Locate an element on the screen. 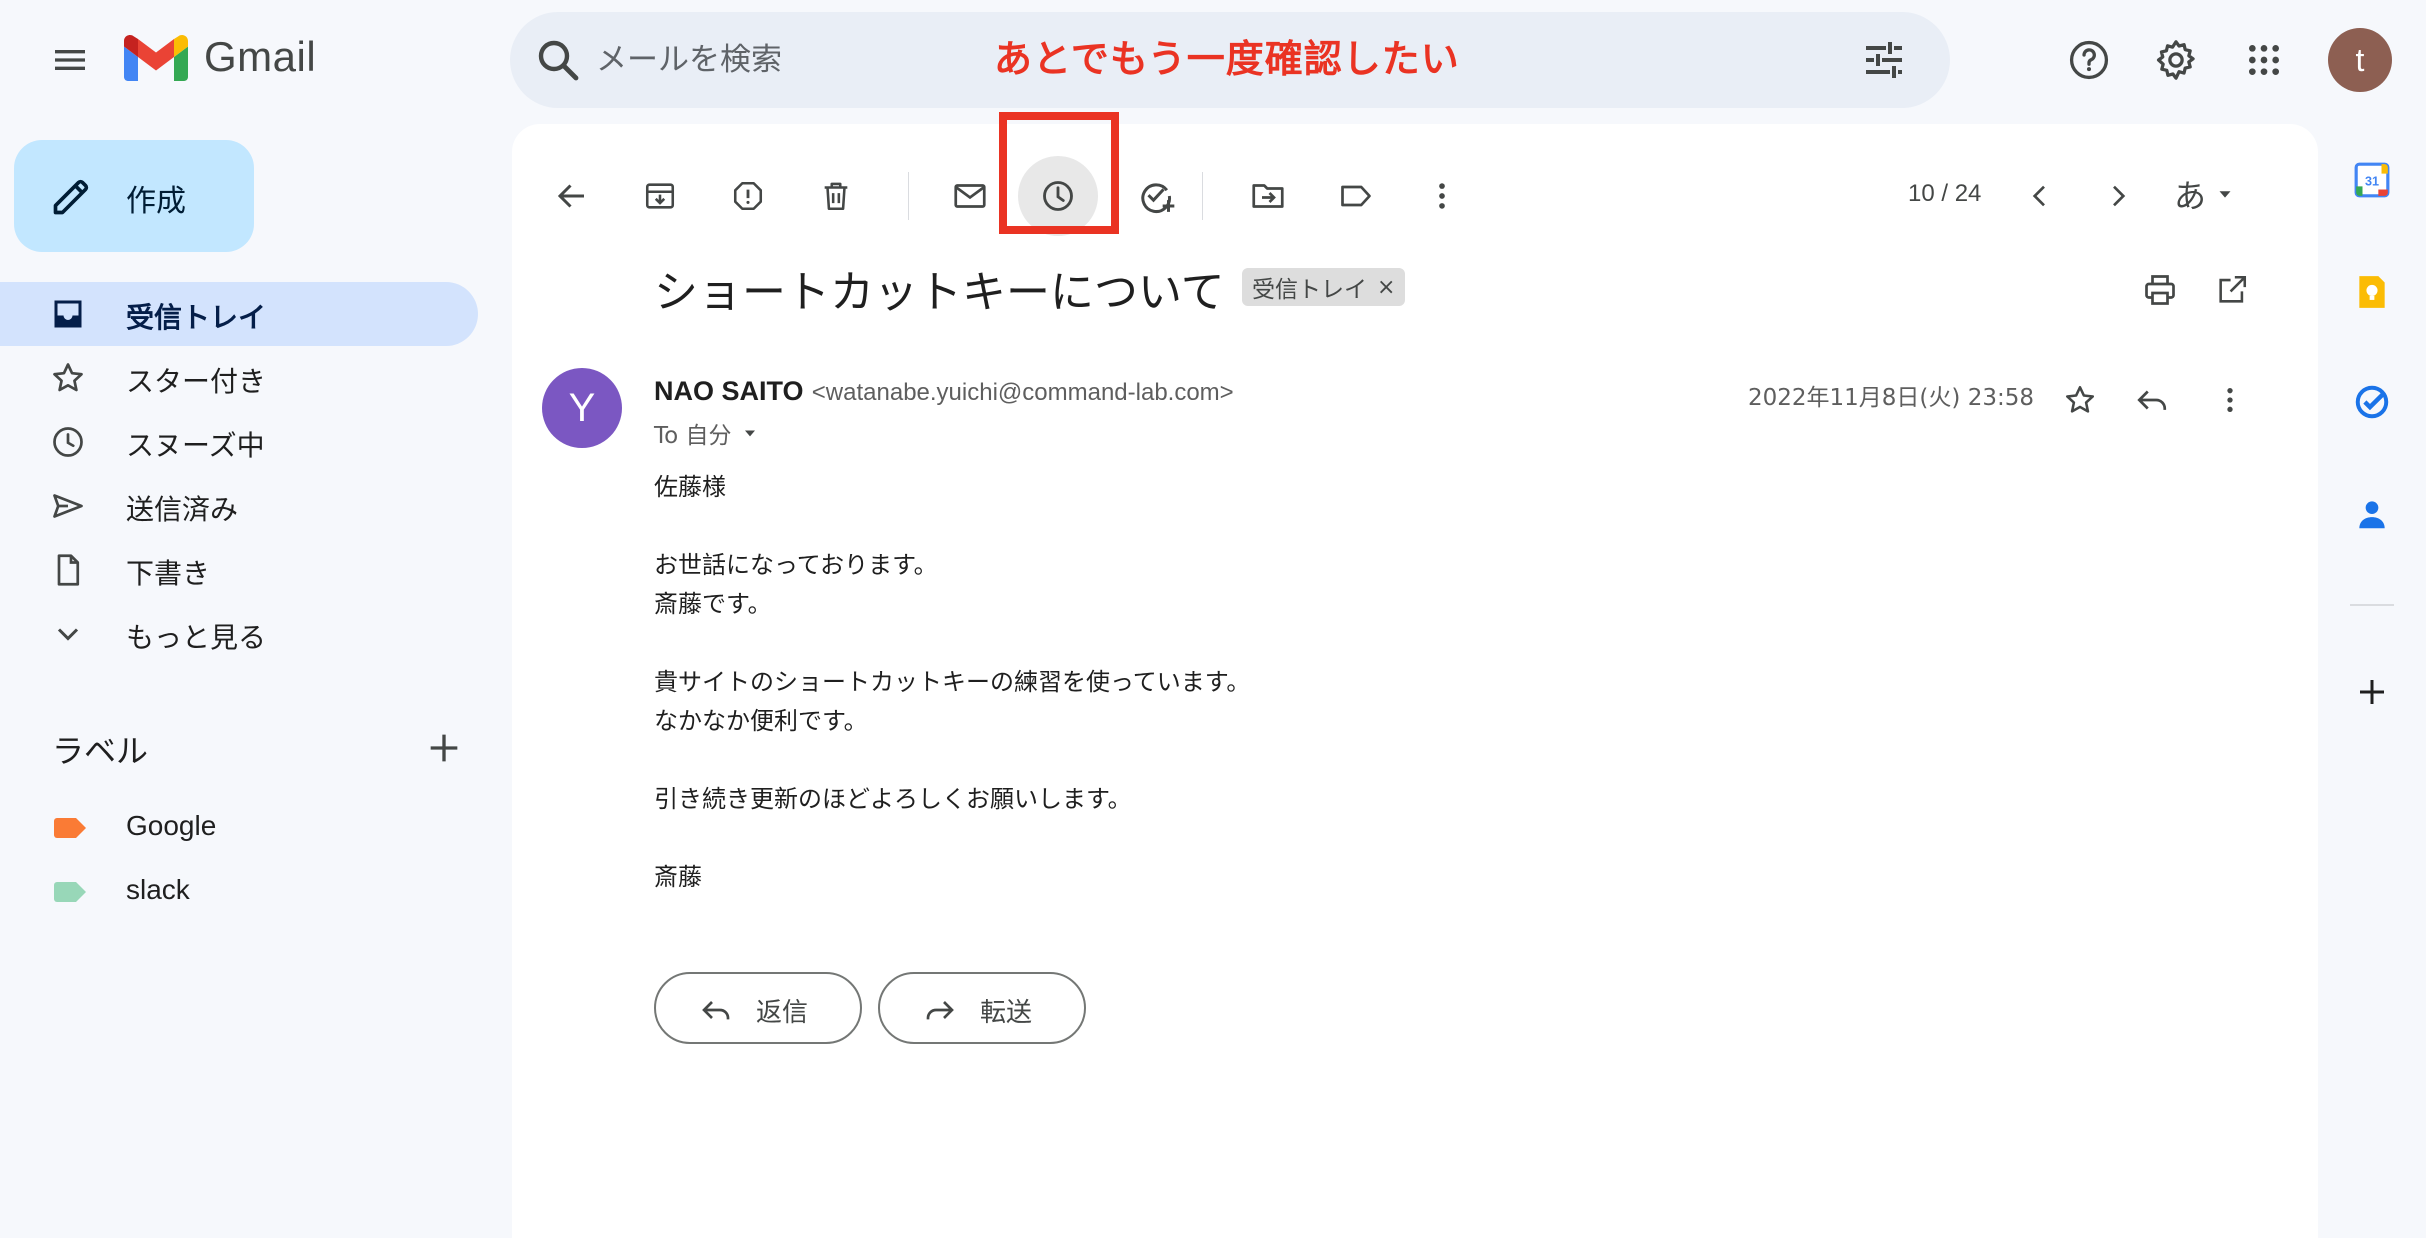 This screenshot has height=1238, width=2426. mail-icon is located at coordinates (970, 196).